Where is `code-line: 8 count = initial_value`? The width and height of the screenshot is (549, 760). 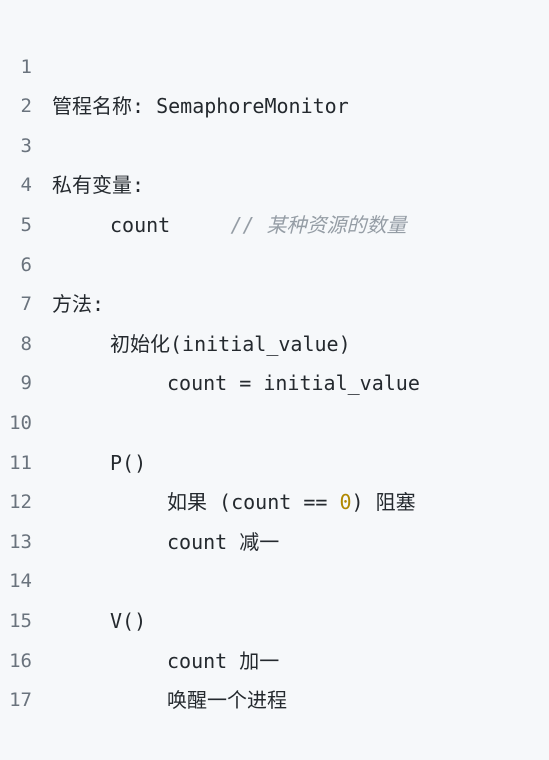 code-line: 8 count = initial_value is located at coordinates (274, 340).